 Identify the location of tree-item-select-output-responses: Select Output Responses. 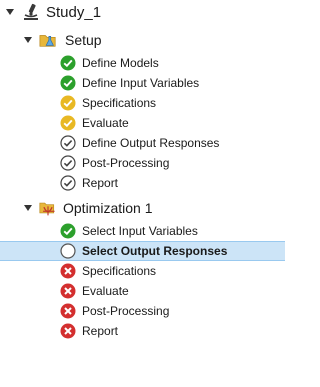
(142, 251).